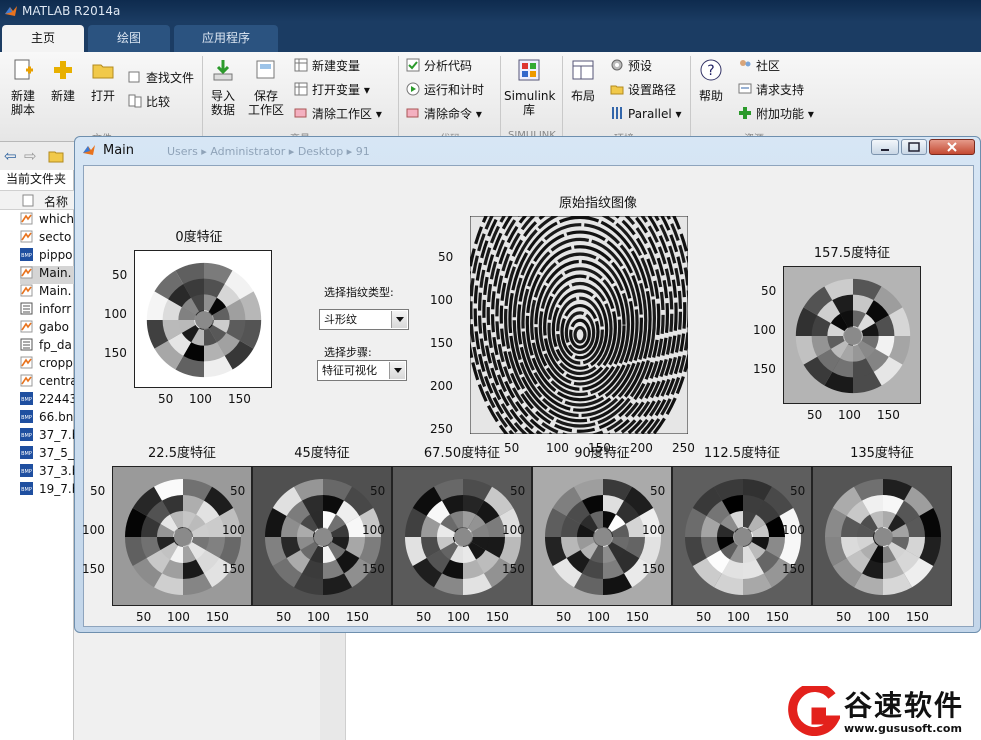 The image size is (981, 740). I want to click on find-files-button: 查找文件, so click(161, 78).